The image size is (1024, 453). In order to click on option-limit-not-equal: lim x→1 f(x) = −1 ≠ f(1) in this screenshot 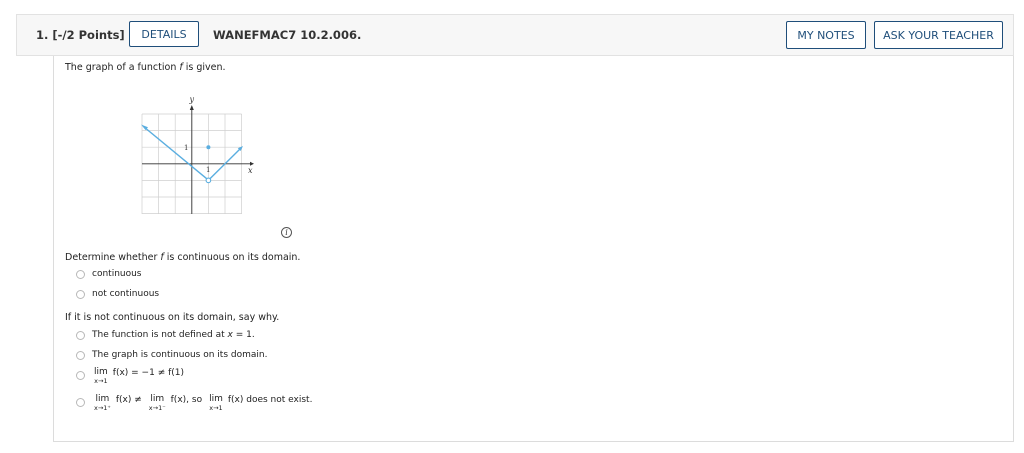, I will do `click(130, 376)`.